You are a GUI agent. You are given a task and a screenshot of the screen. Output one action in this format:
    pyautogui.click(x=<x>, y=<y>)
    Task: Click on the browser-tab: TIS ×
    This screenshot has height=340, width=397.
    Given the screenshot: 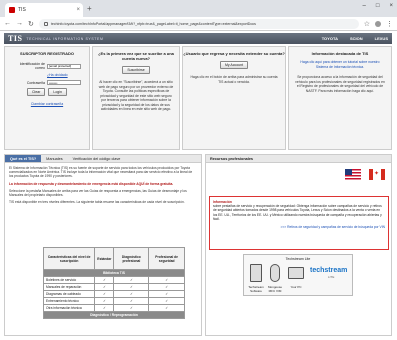 What is the action you would take?
    pyautogui.click(x=44, y=10)
    